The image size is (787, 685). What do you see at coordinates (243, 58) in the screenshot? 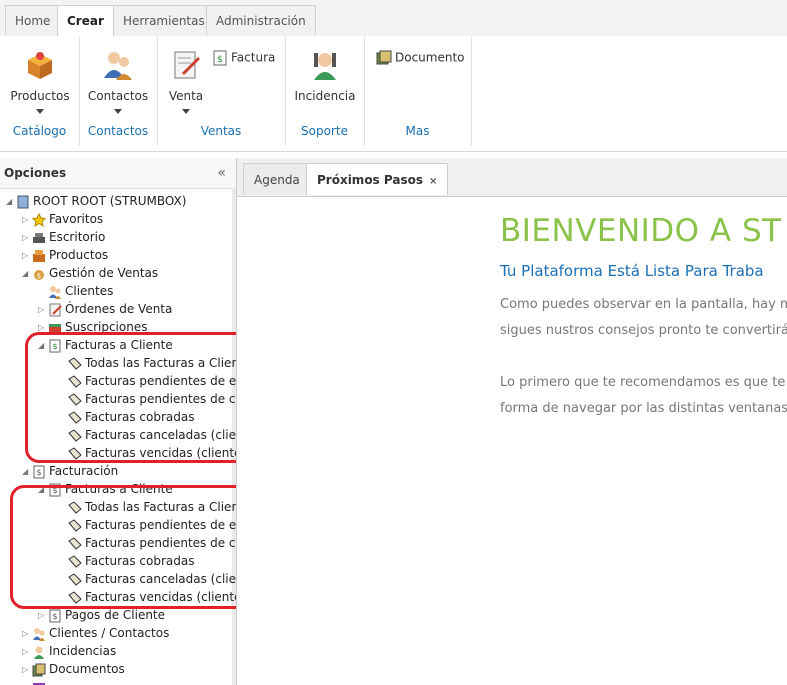
I see `factura-button: $ Factura` at bounding box center [243, 58].